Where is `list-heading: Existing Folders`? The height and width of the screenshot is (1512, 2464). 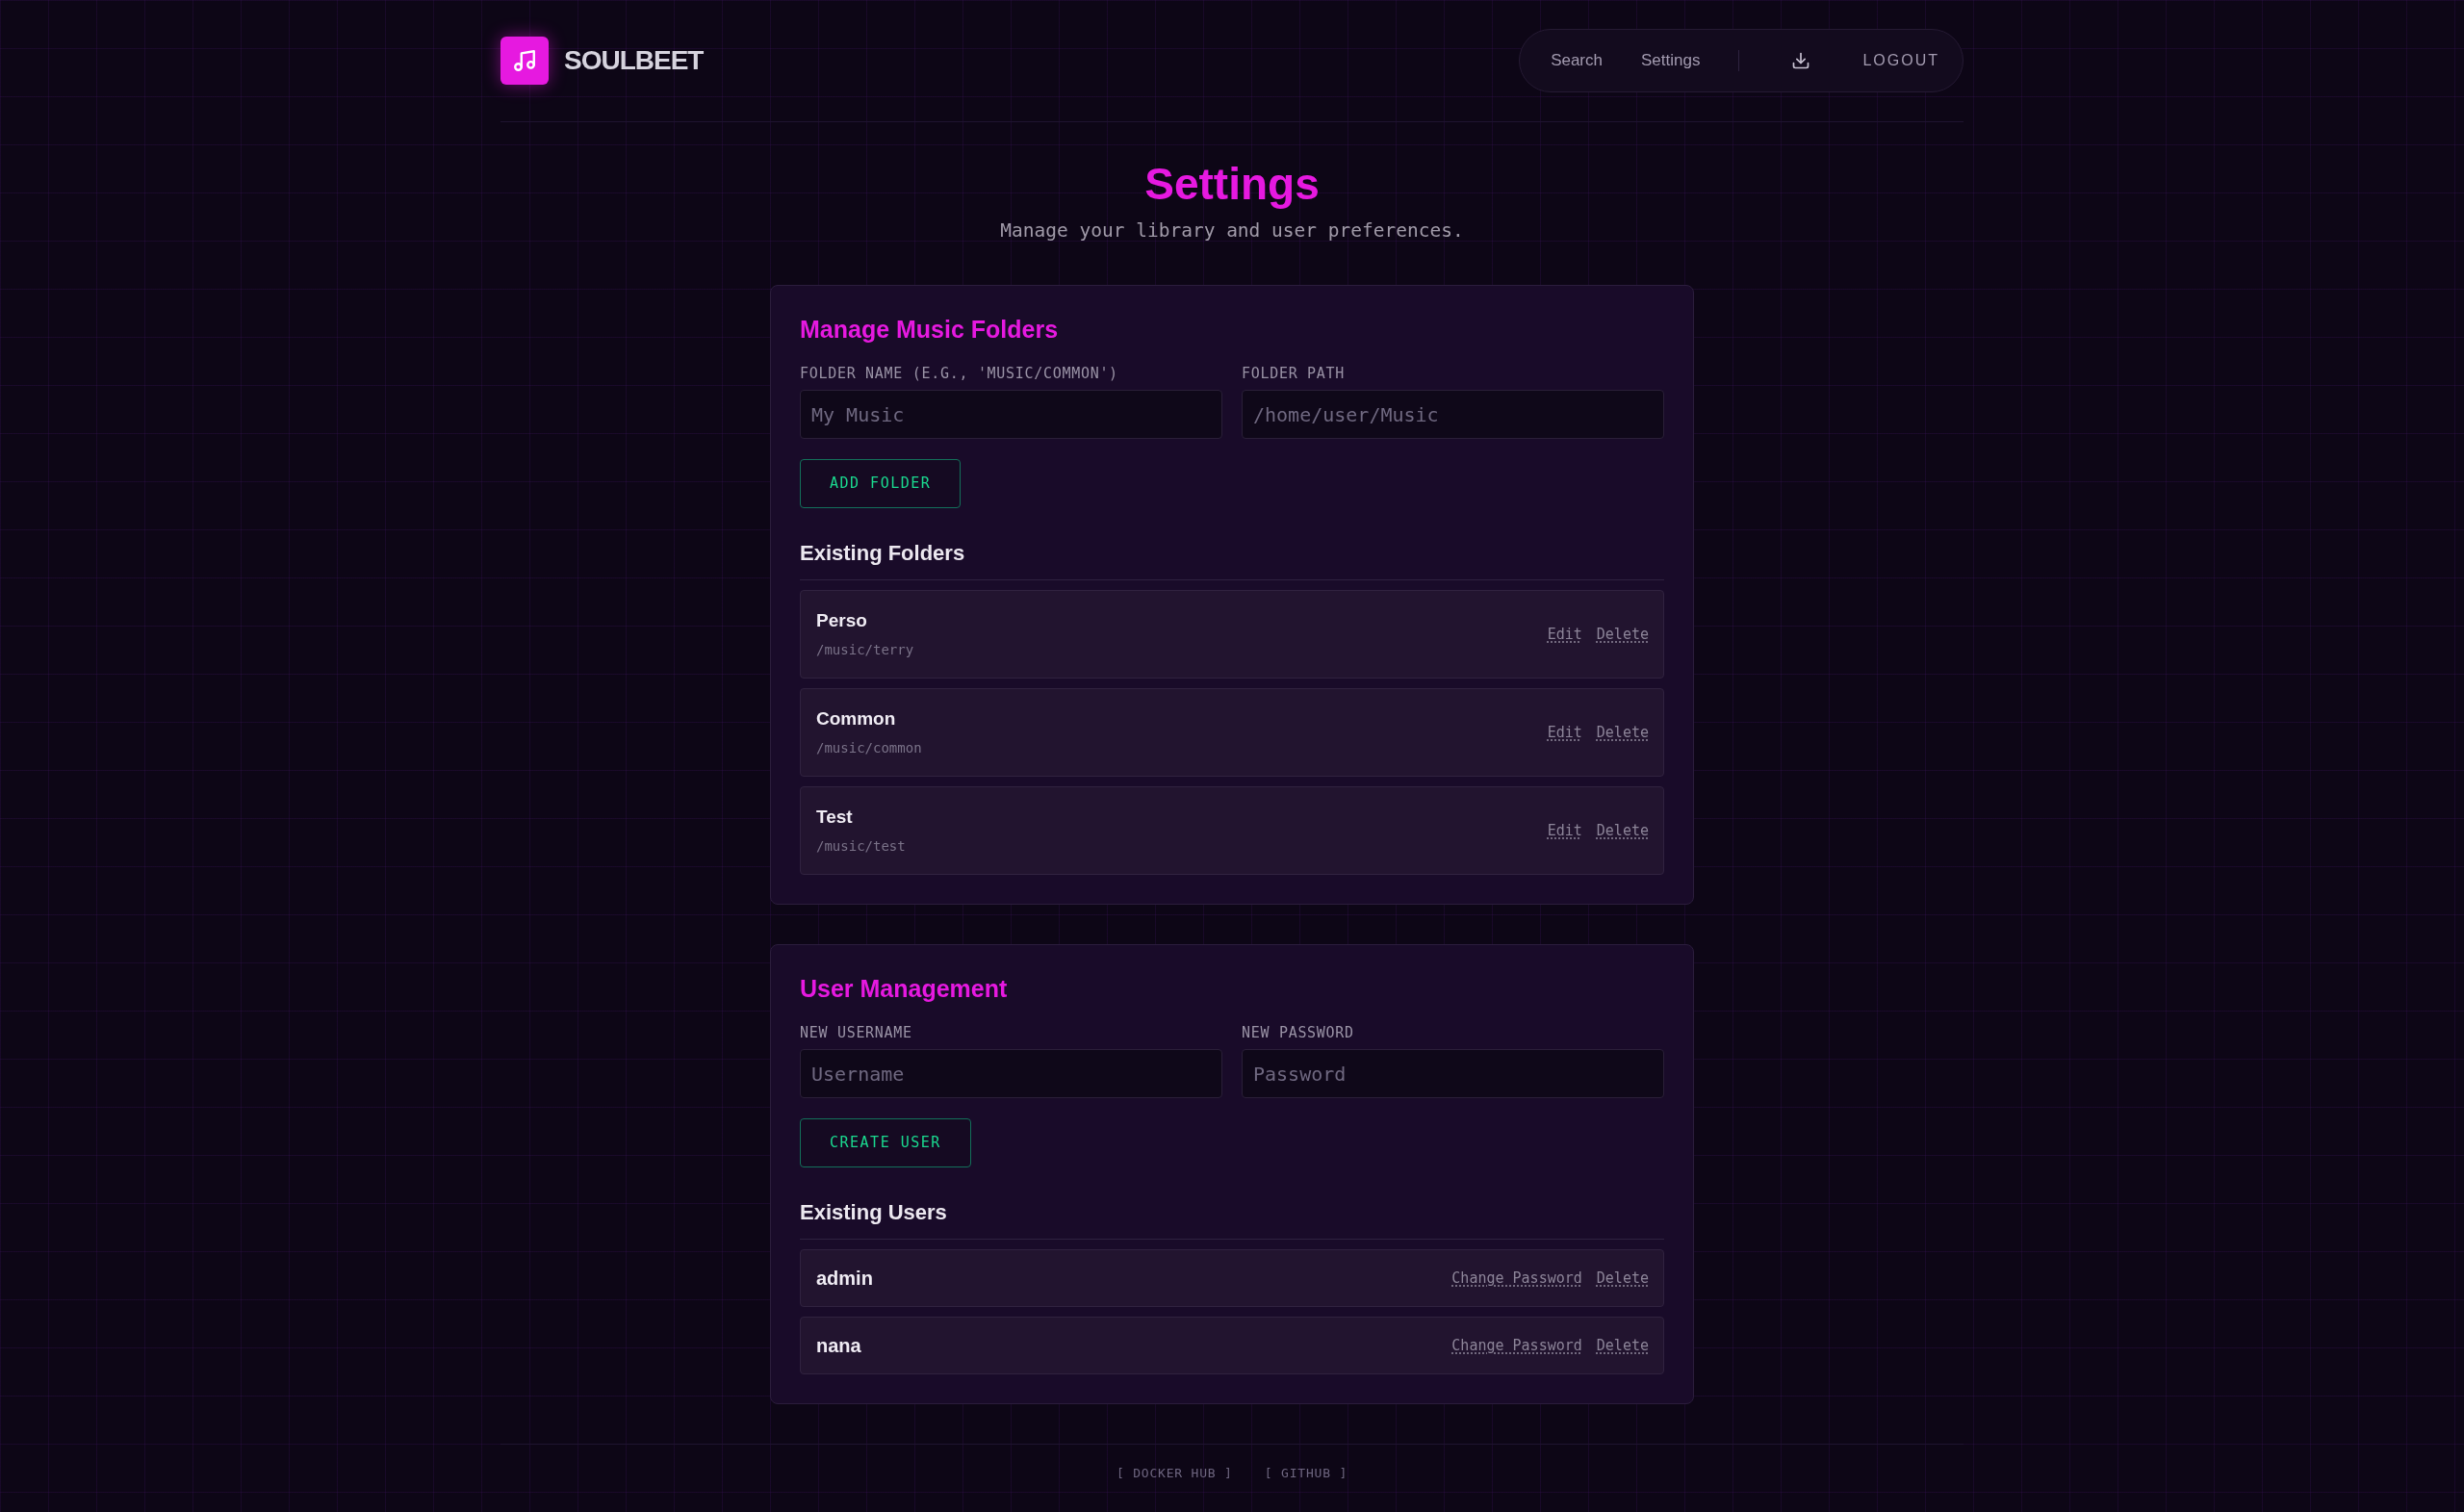 list-heading: Existing Folders is located at coordinates (883, 553).